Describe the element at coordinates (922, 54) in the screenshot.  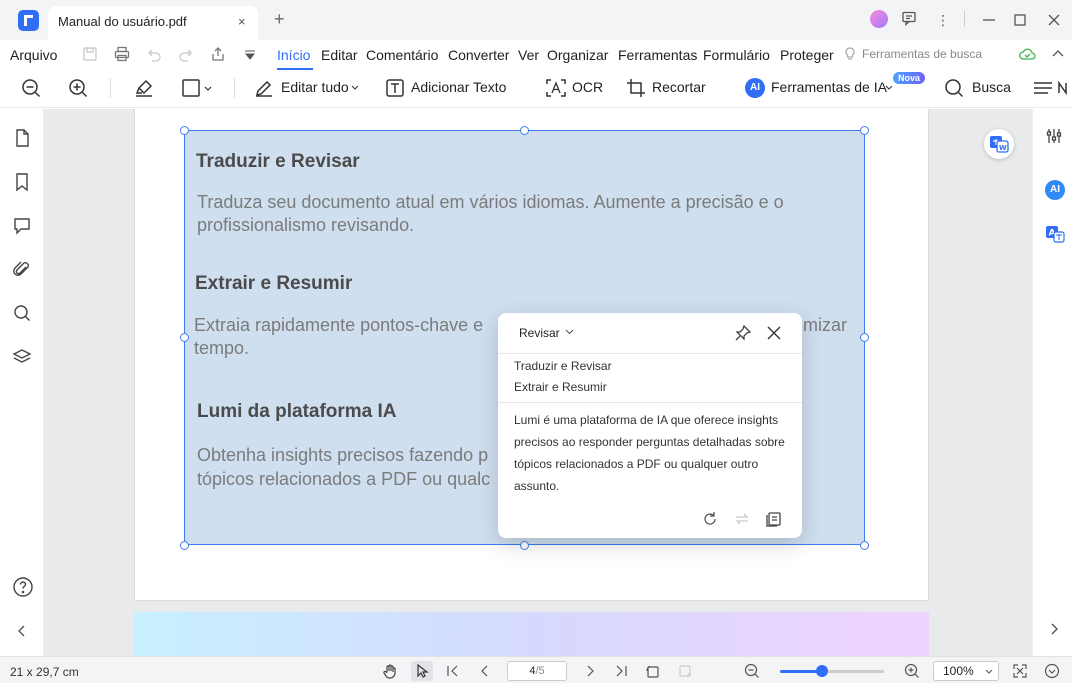
I see `search-tools-link: Ferramentas de busca` at that location.